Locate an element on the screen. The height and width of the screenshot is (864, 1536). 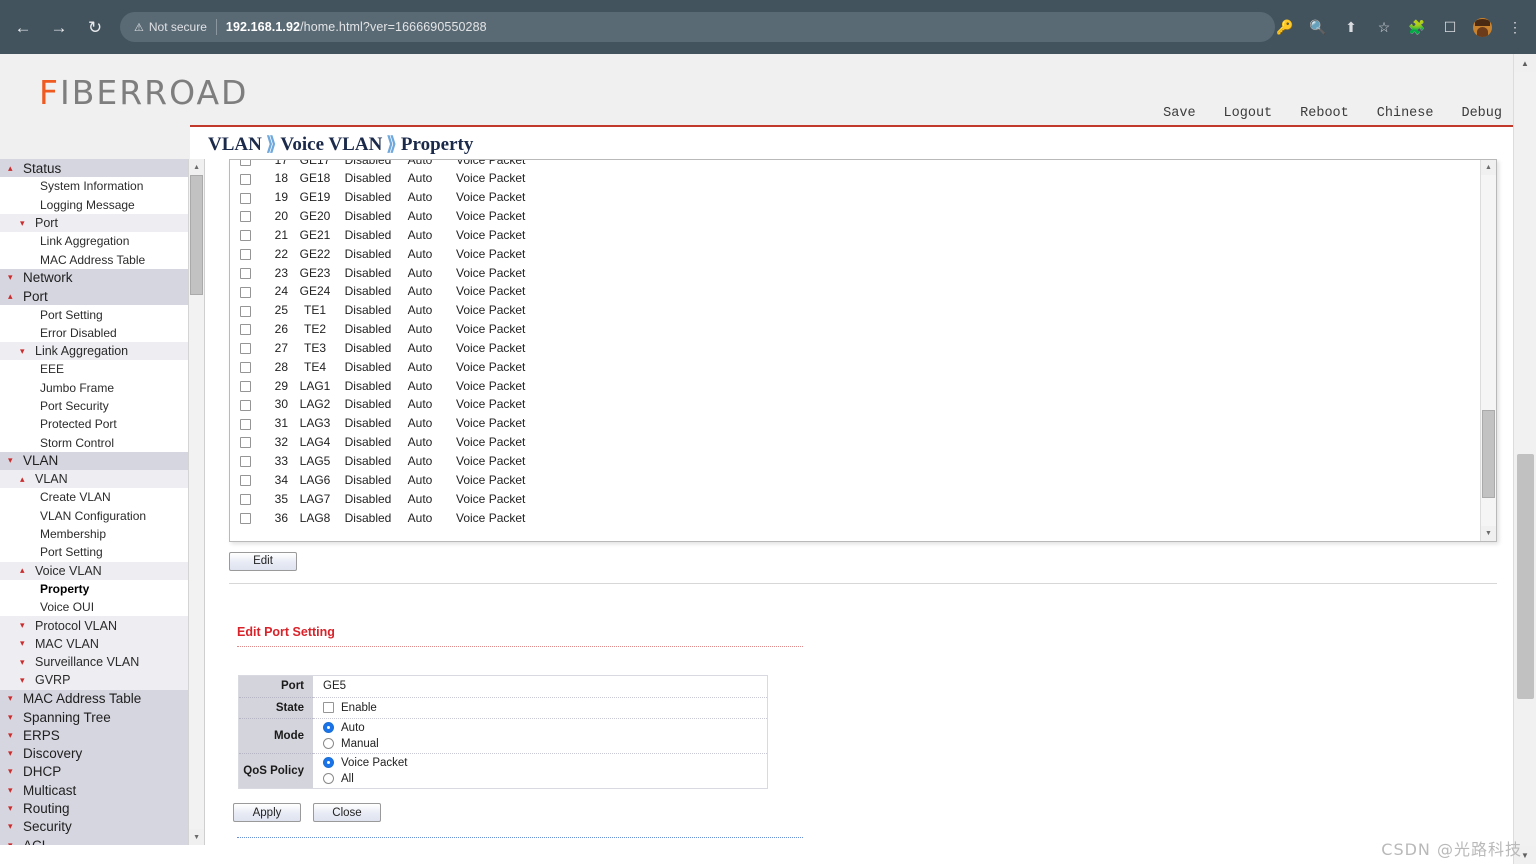
table-row: 23 GE23 Disabled Auto Voice Packet is located at coordinates (855, 273).